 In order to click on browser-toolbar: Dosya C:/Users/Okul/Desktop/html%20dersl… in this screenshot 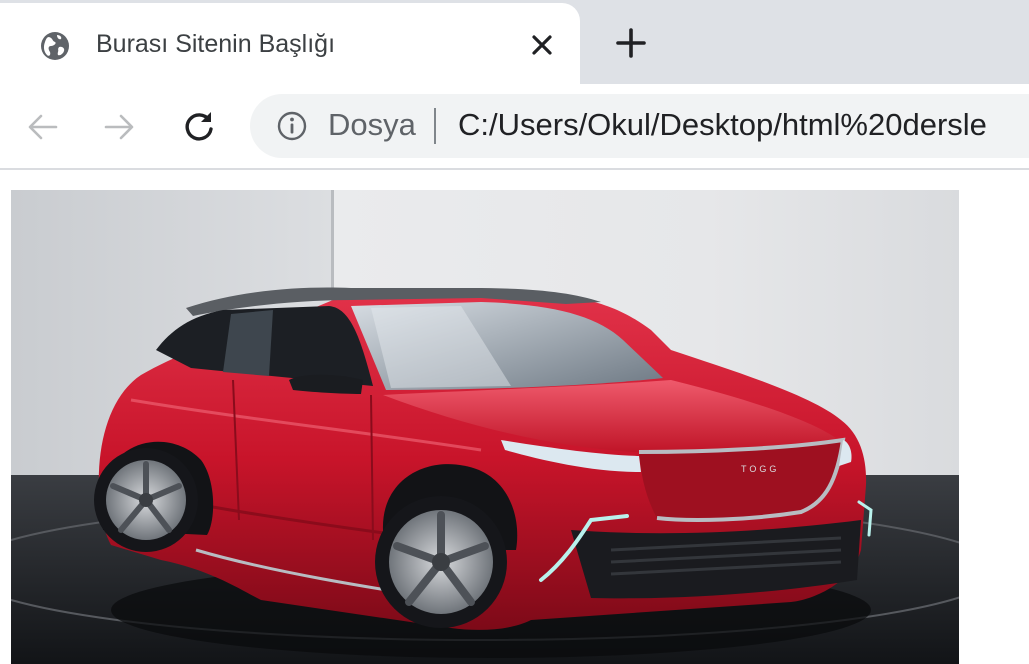, I will do `click(514, 126)`.